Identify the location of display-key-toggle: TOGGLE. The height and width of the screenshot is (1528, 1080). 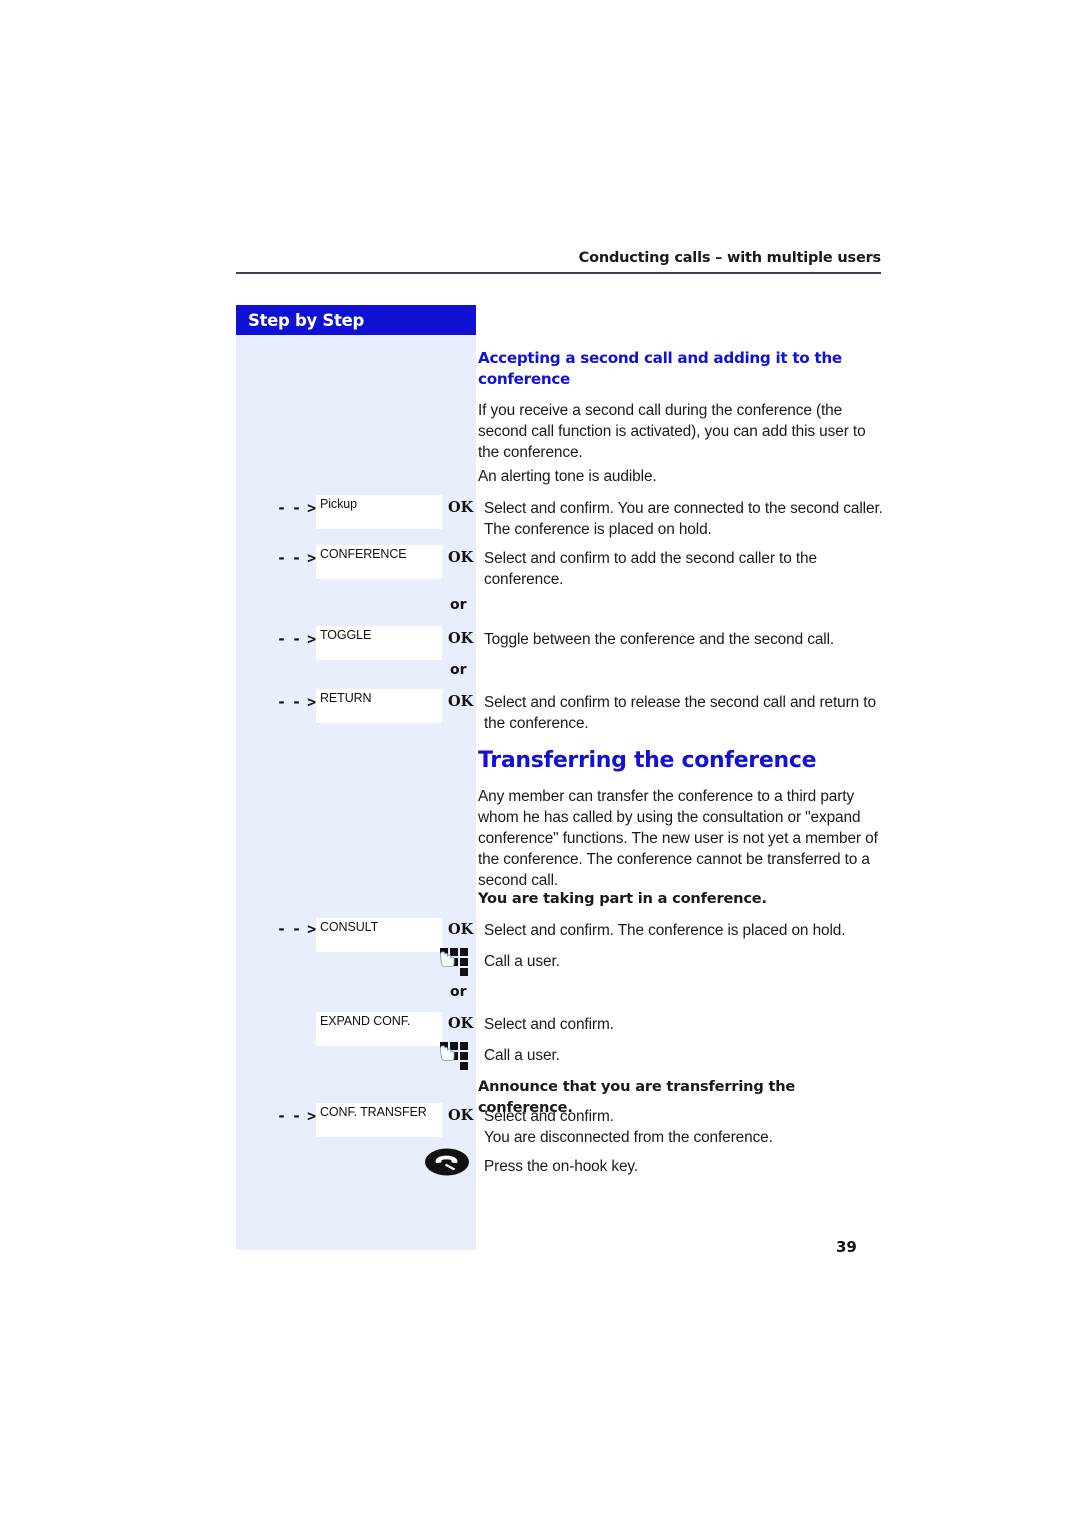
(379, 643).